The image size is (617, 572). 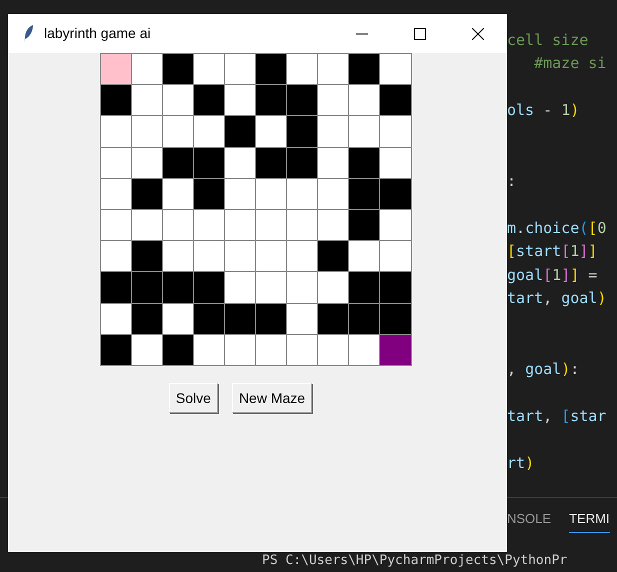 I want to click on panel-tab: TERMI, so click(x=589, y=518).